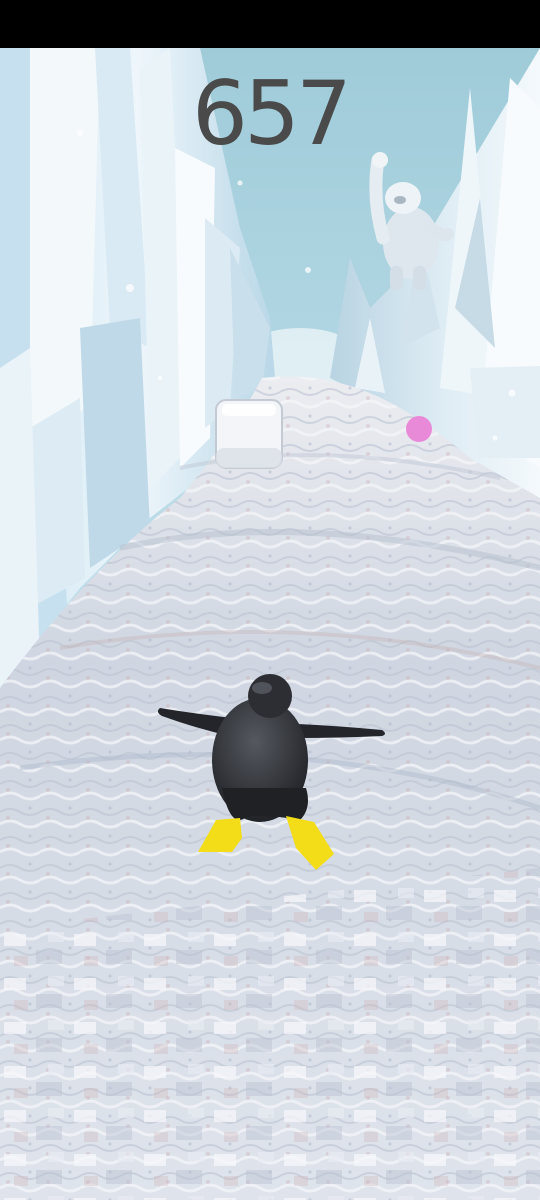 This screenshot has width=540, height=1200. I want to click on score-container: 657, so click(270, 115).